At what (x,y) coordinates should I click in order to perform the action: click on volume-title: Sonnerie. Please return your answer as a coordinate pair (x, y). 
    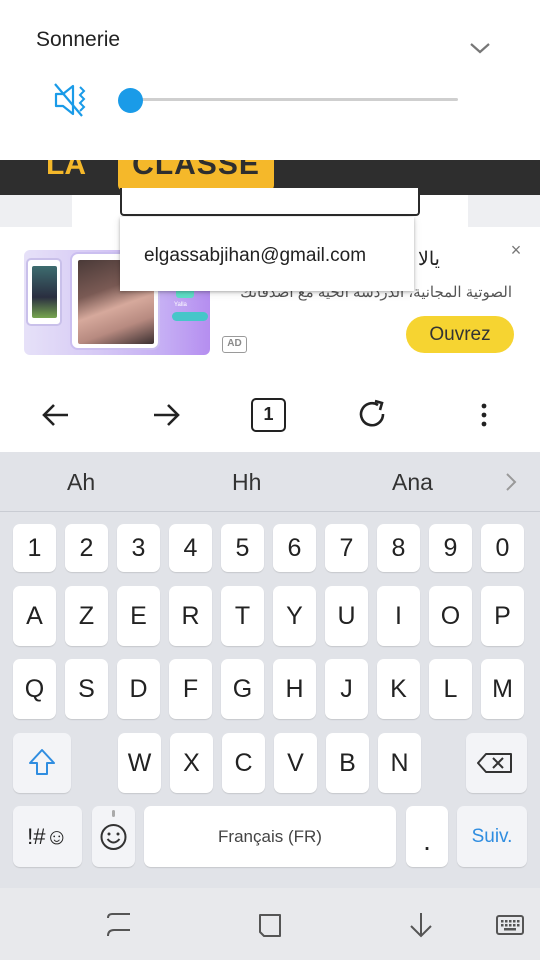
    Looking at the image, I should click on (78, 39).